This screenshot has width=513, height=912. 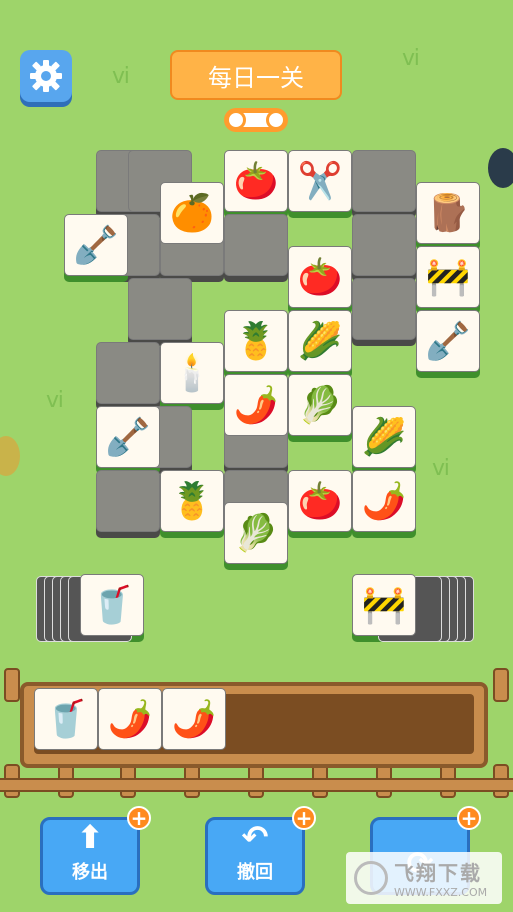 What do you see at coordinates (441, 892) in the screenshot?
I see `watermark-sub: WWW.FXXZ.COM` at bounding box center [441, 892].